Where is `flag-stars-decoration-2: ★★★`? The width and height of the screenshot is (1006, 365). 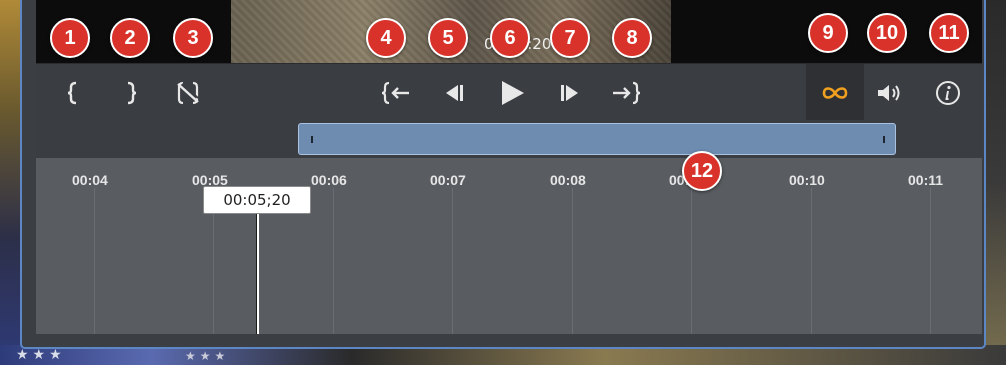 flag-stars-decoration-2: ★★★ is located at coordinates (207, 356).